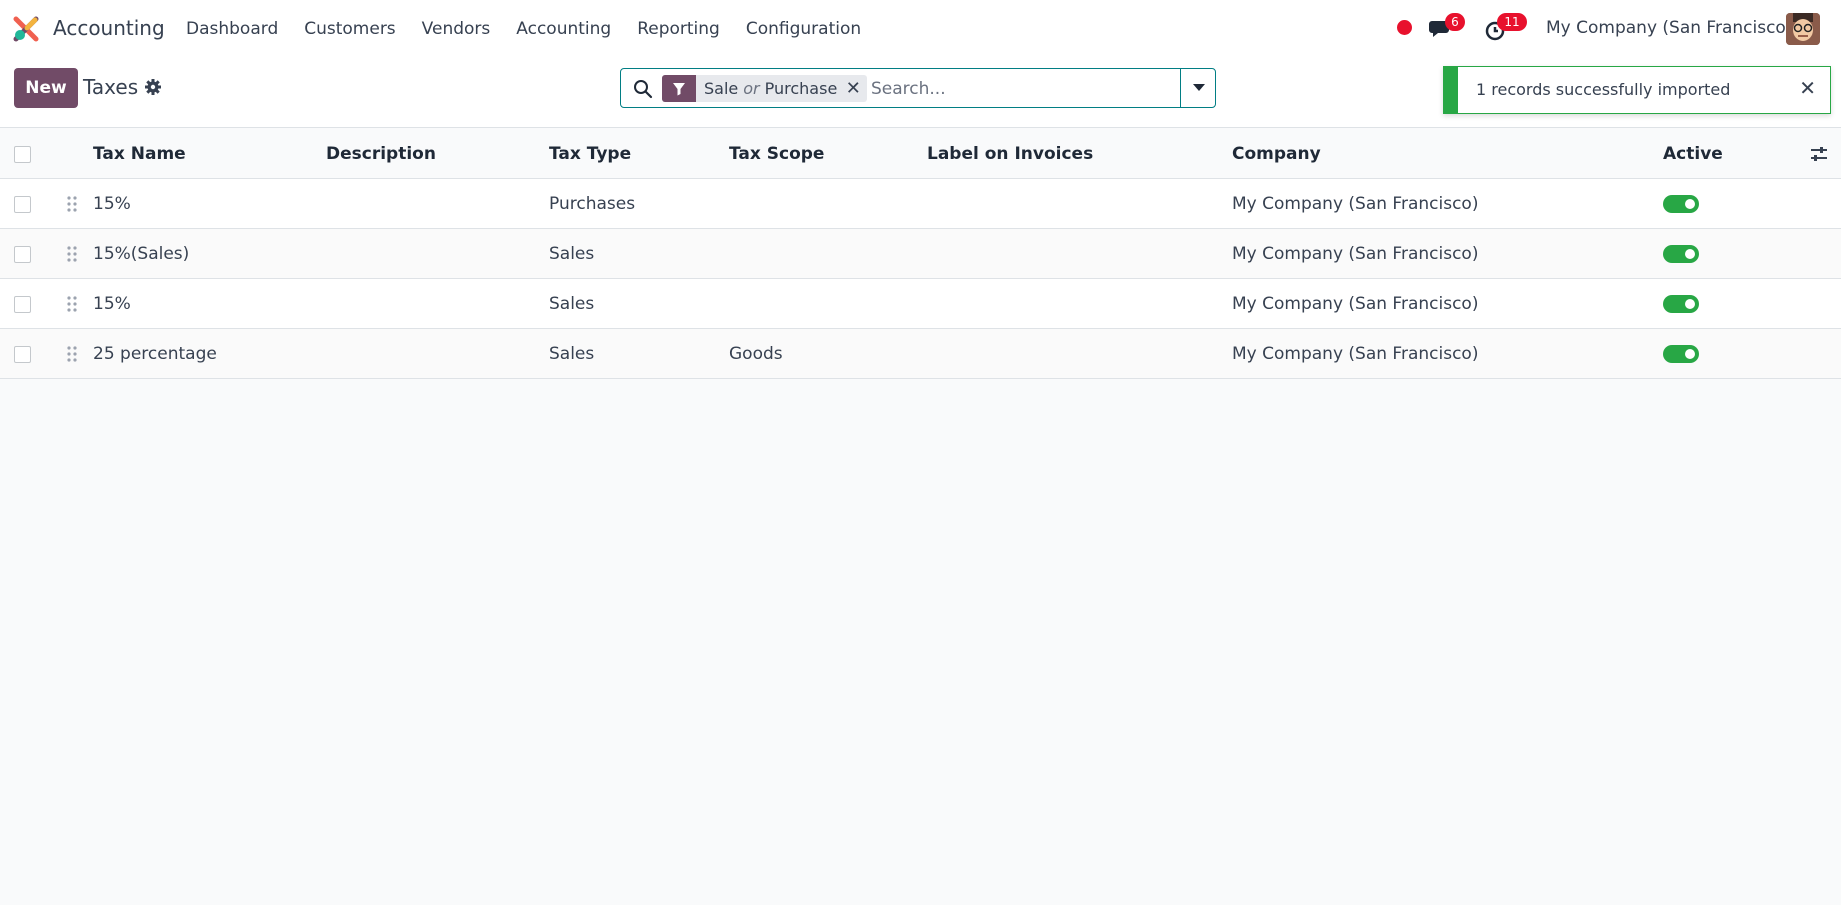  I want to click on search-input, so click(1021, 88).